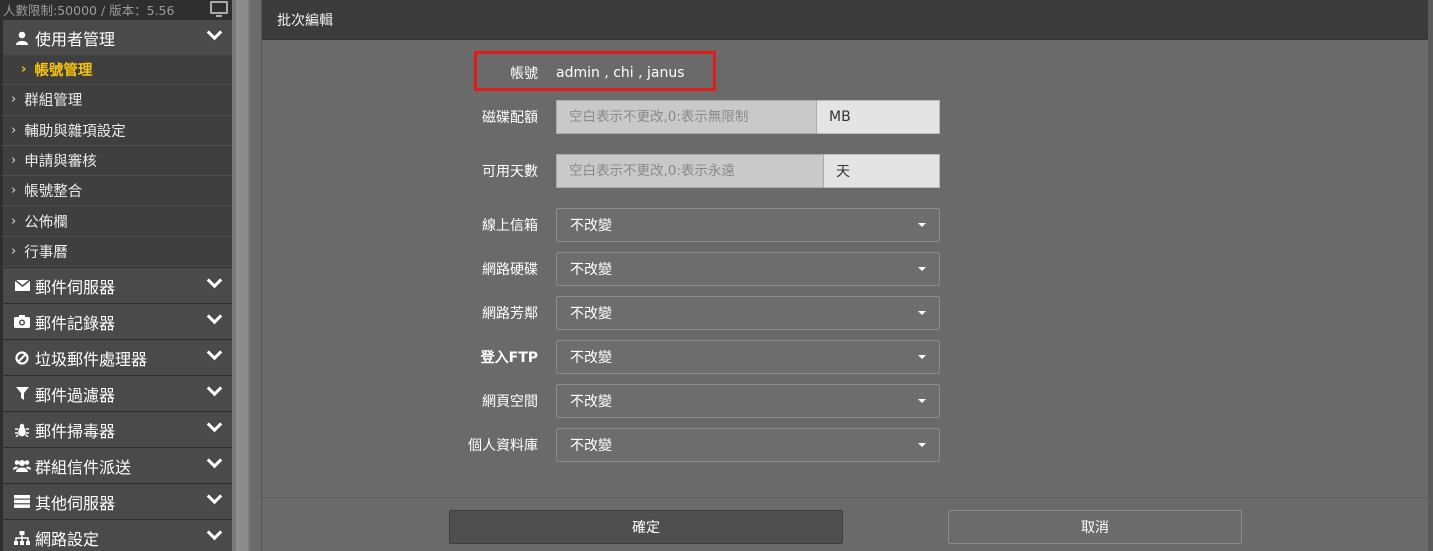 The width and height of the screenshot is (1433, 551). What do you see at coordinates (116, 535) in the screenshot?
I see `sidebar-section-network-settings: 網路設定` at bounding box center [116, 535].